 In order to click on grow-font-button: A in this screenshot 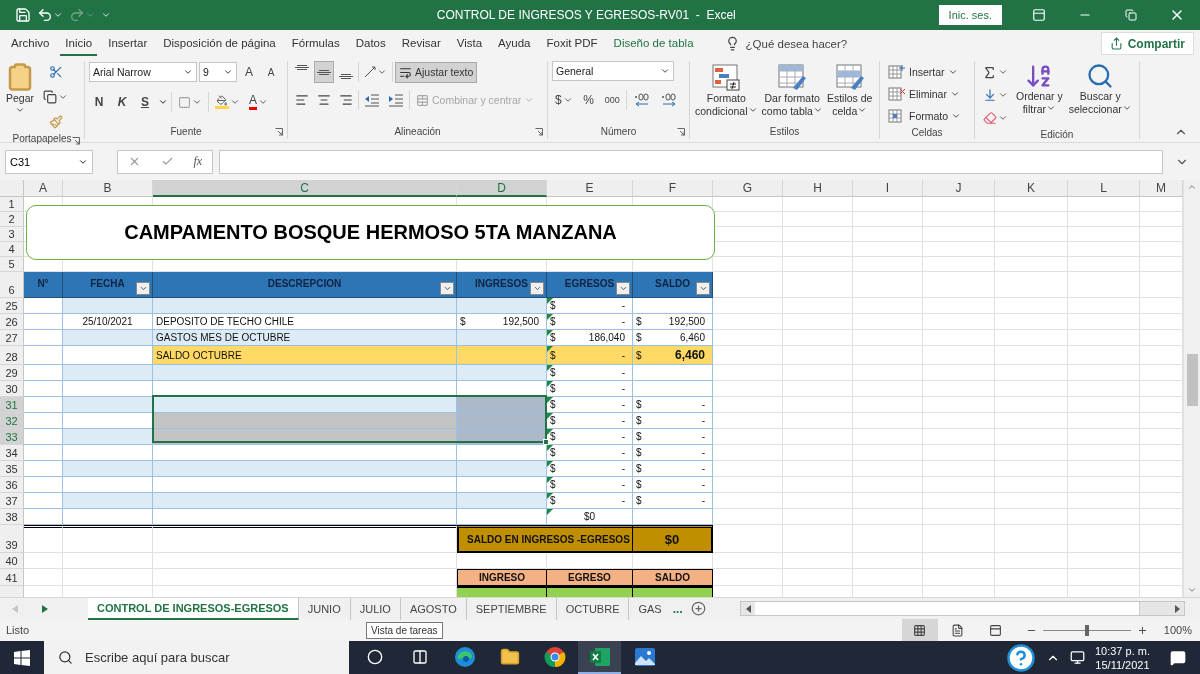, I will do `click(249, 72)`.